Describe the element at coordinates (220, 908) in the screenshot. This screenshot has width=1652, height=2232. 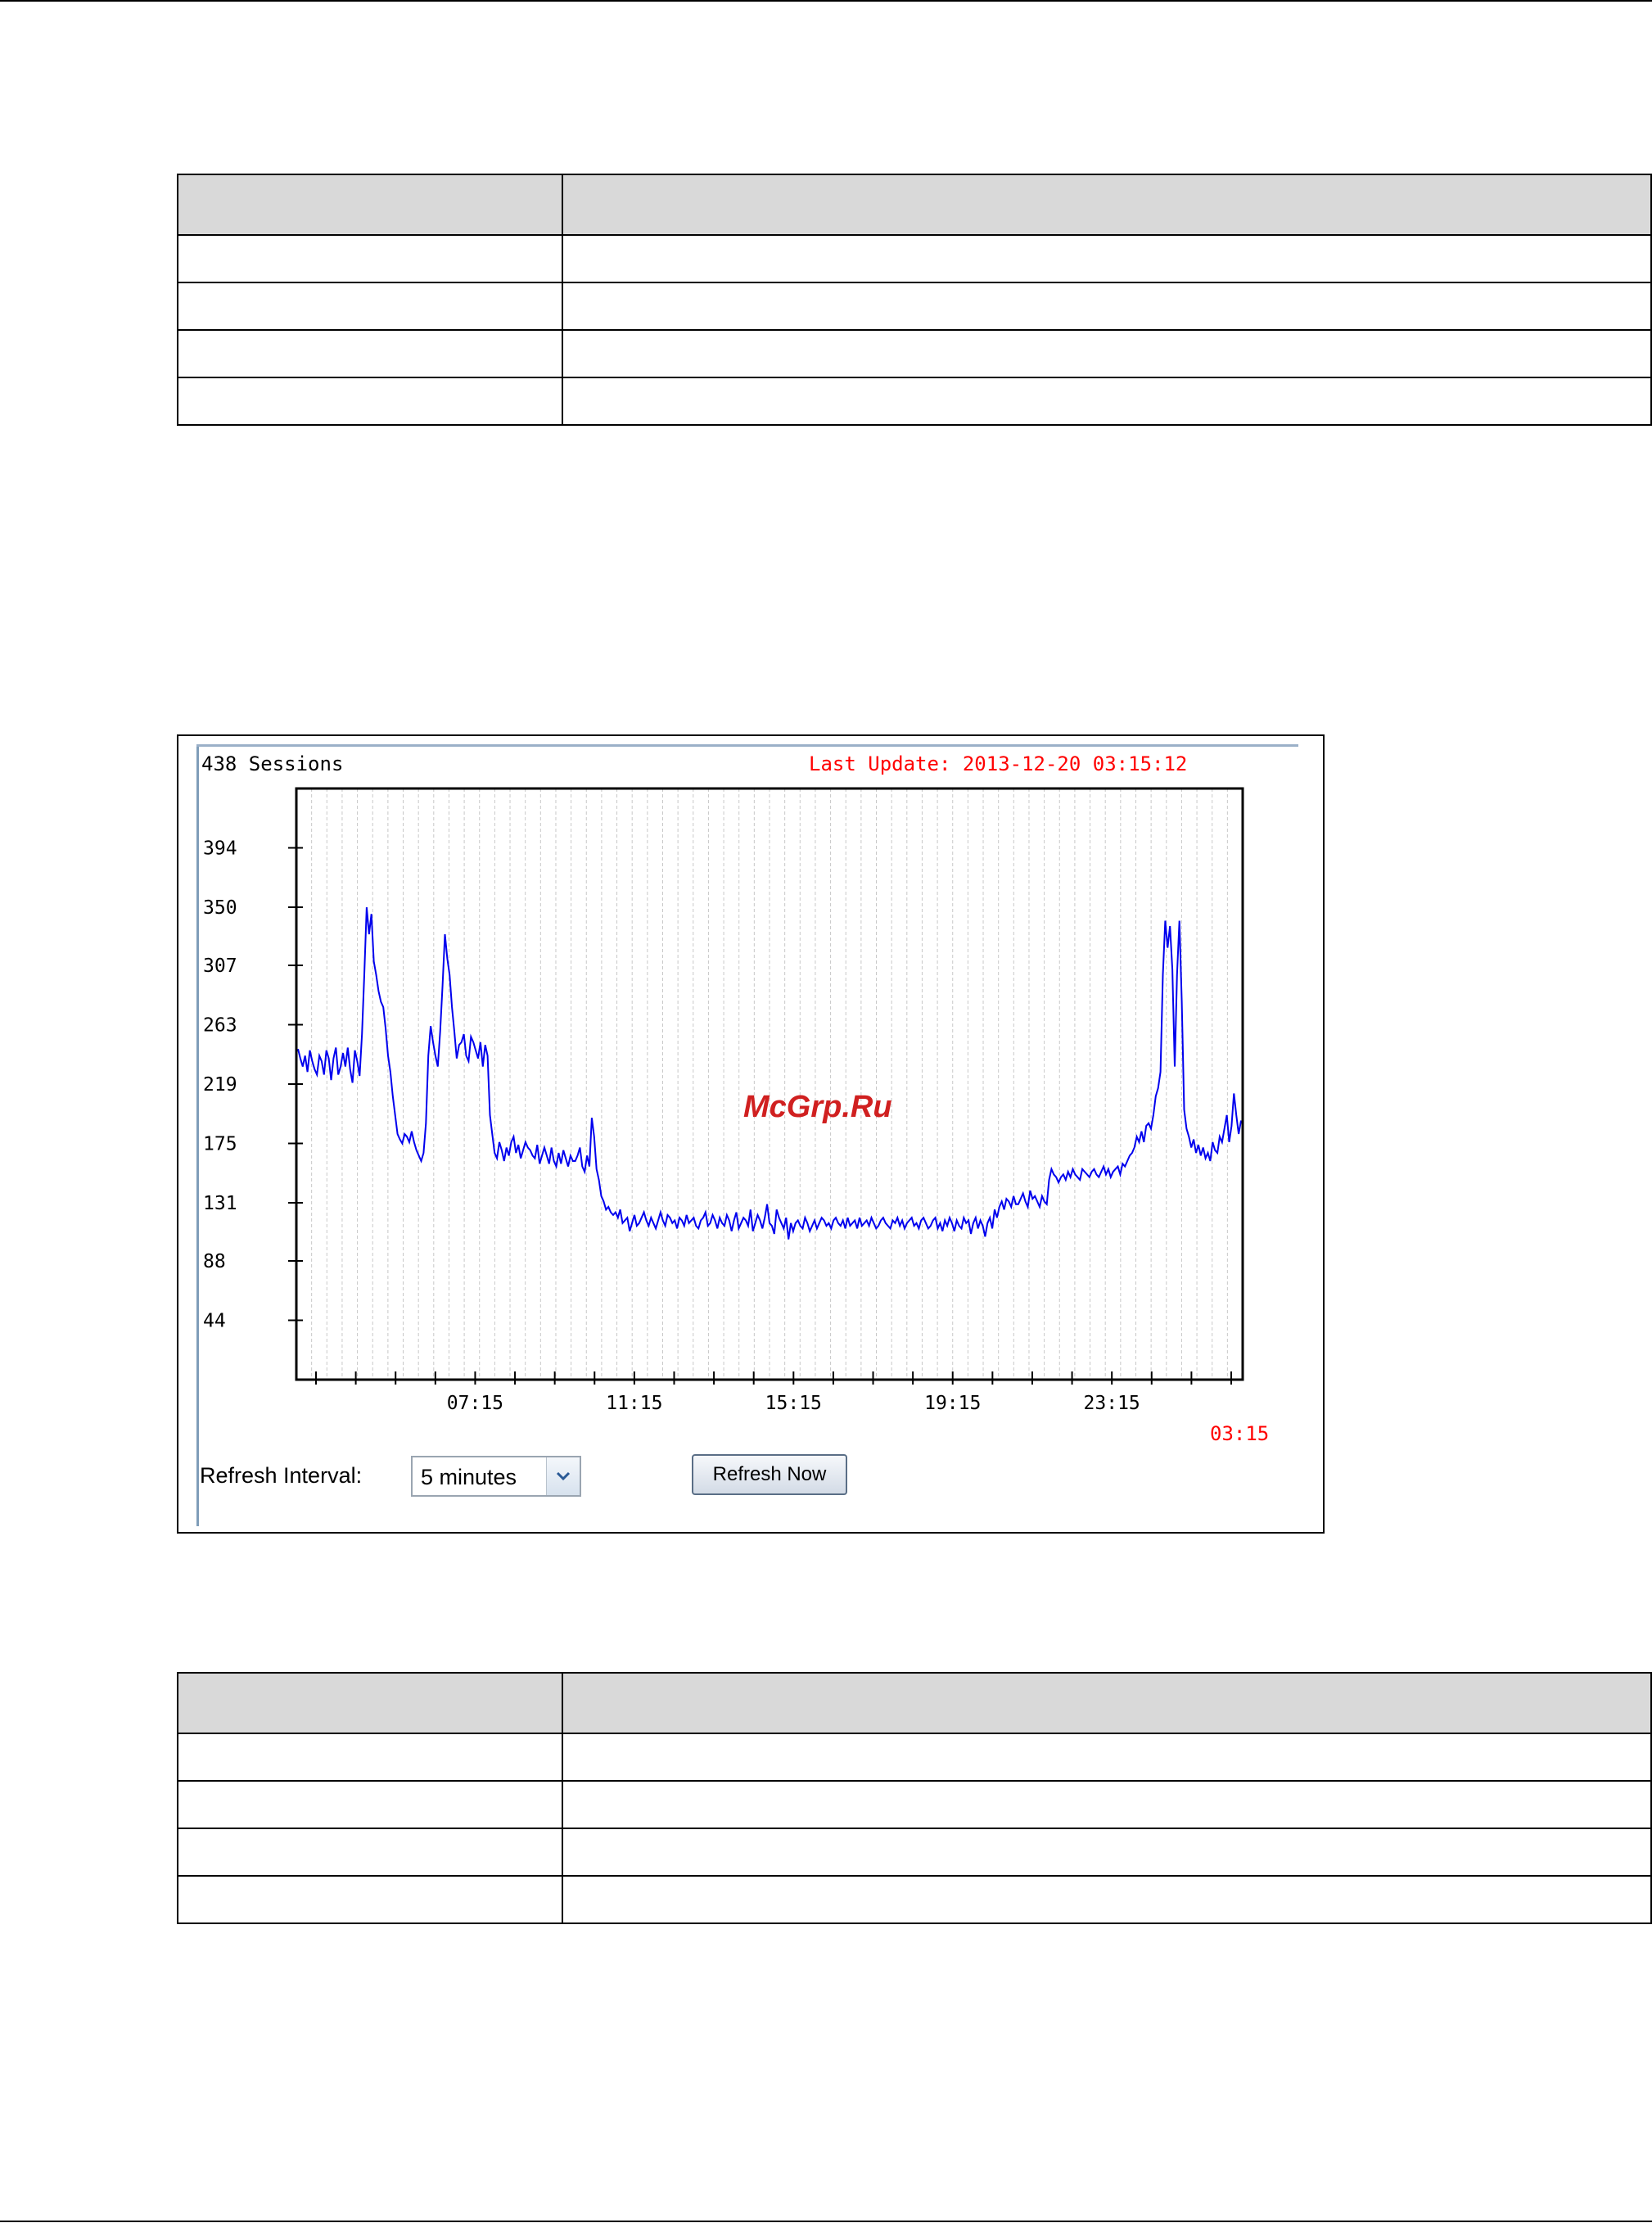
I see `y-tick-label: 350` at that location.